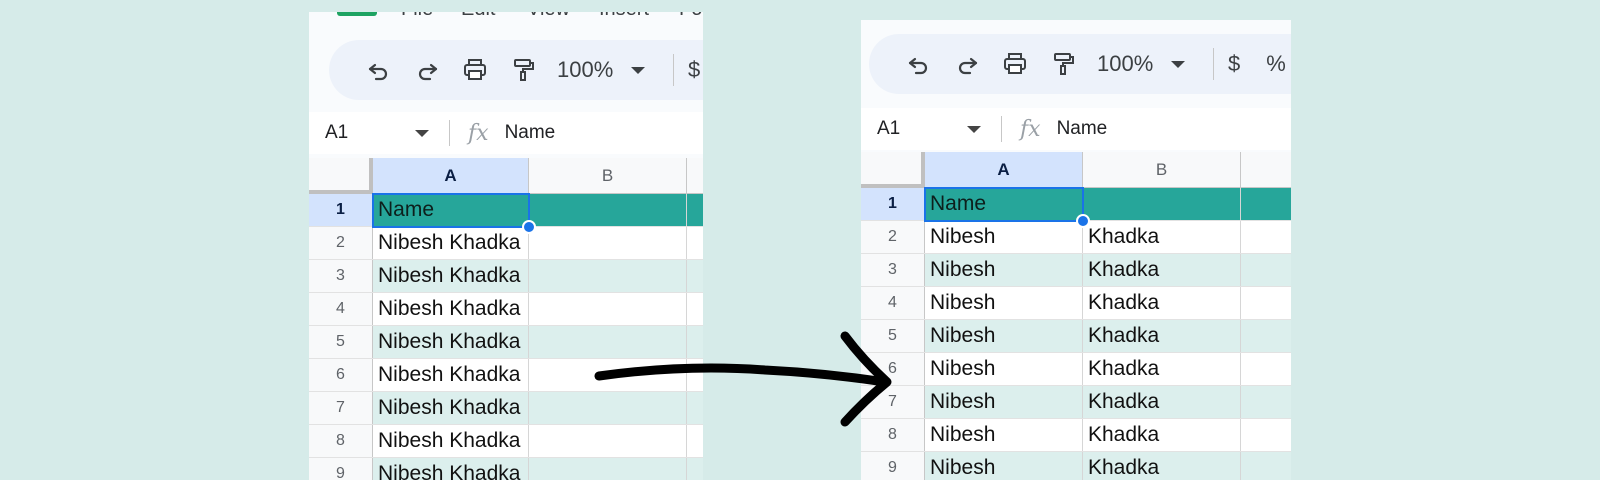  What do you see at coordinates (548, 16) in the screenshot?
I see `menu-view: View` at bounding box center [548, 16].